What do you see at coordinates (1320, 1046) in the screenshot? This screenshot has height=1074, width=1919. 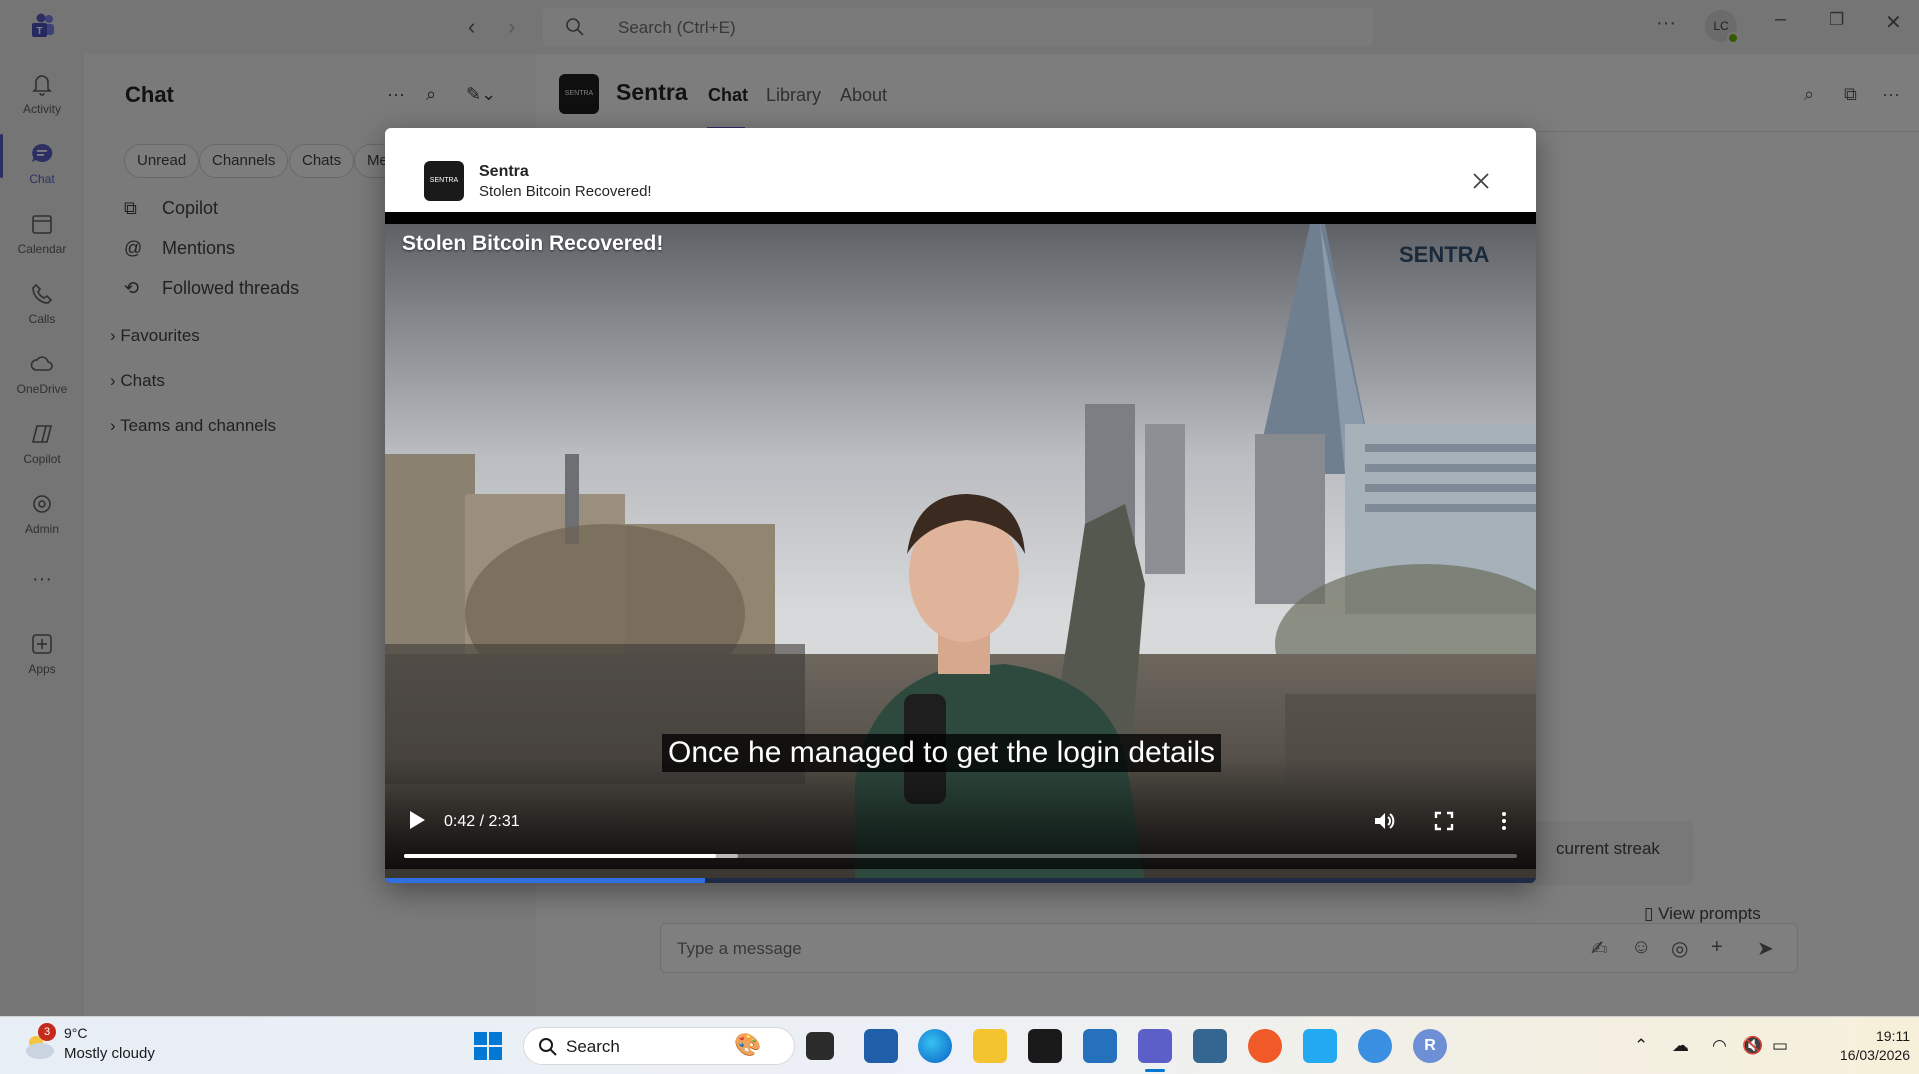 I see `vscode-icon` at bounding box center [1320, 1046].